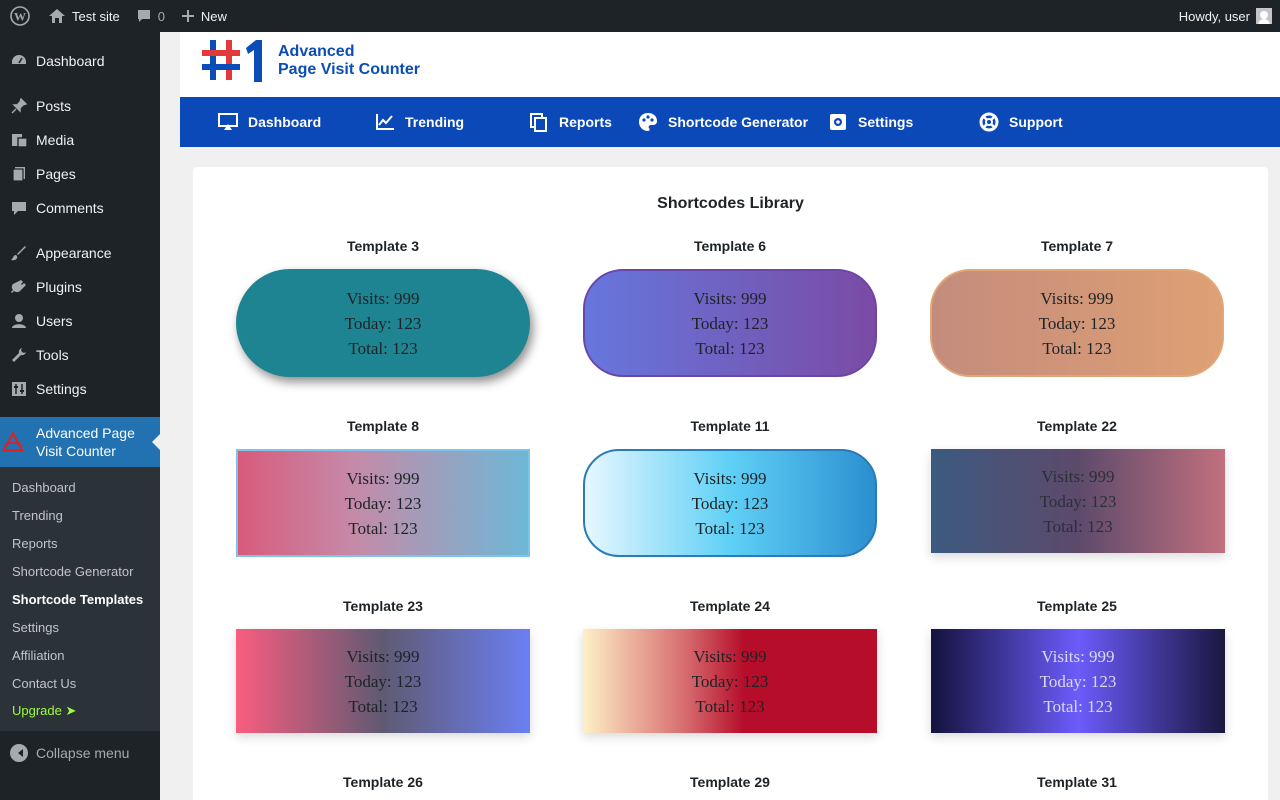 This screenshot has height=800, width=1280. What do you see at coordinates (188, 16) in the screenshot?
I see `plus-icon` at bounding box center [188, 16].